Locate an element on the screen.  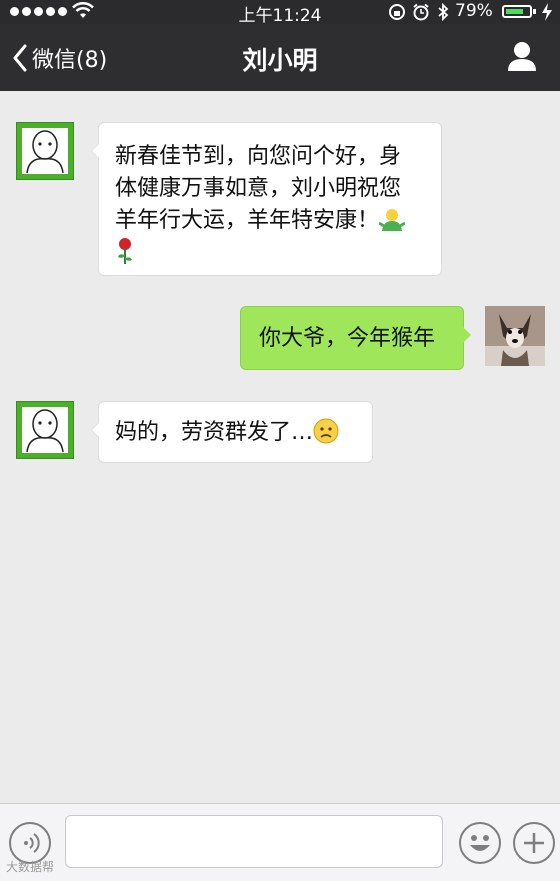
green-person-emoji-icon is located at coordinates (392, 220).